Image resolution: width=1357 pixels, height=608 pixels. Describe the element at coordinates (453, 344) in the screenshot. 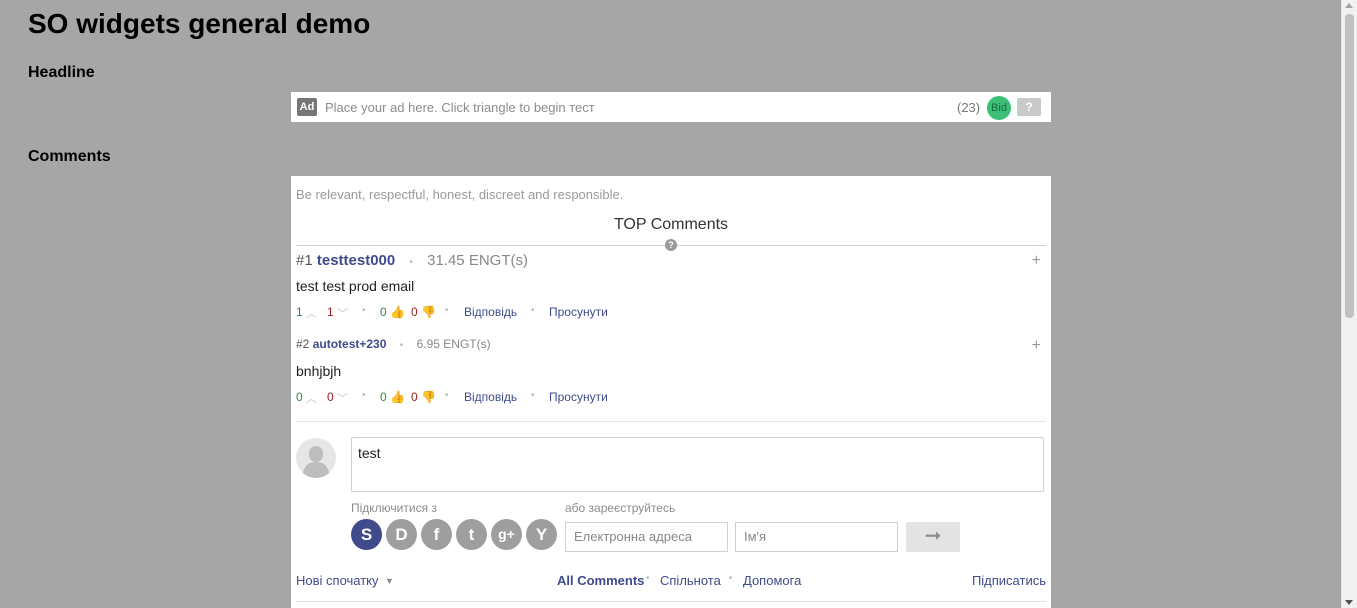

I see `comment-amount: 6.95 ENGT(s)` at that location.